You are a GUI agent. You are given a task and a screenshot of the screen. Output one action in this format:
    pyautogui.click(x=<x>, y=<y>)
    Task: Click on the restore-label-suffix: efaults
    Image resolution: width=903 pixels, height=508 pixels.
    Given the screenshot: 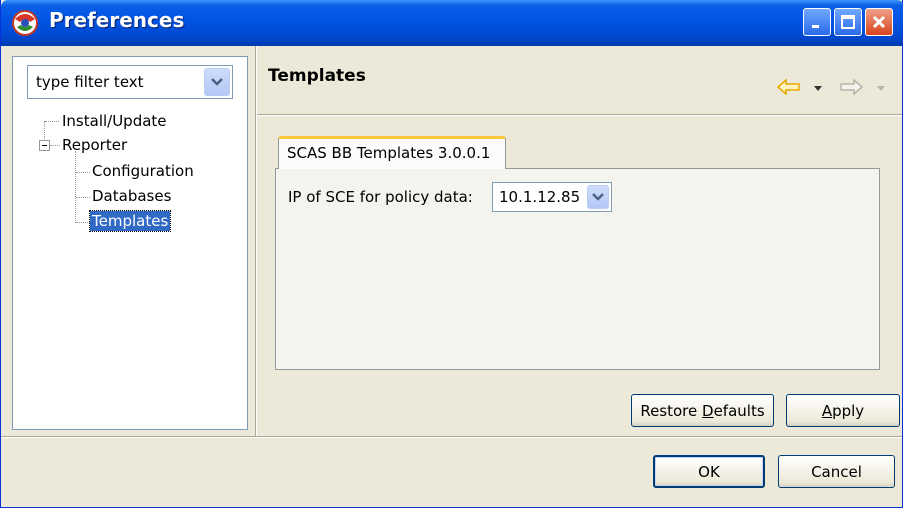 What is the action you would take?
    pyautogui.click(x=739, y=410)
    